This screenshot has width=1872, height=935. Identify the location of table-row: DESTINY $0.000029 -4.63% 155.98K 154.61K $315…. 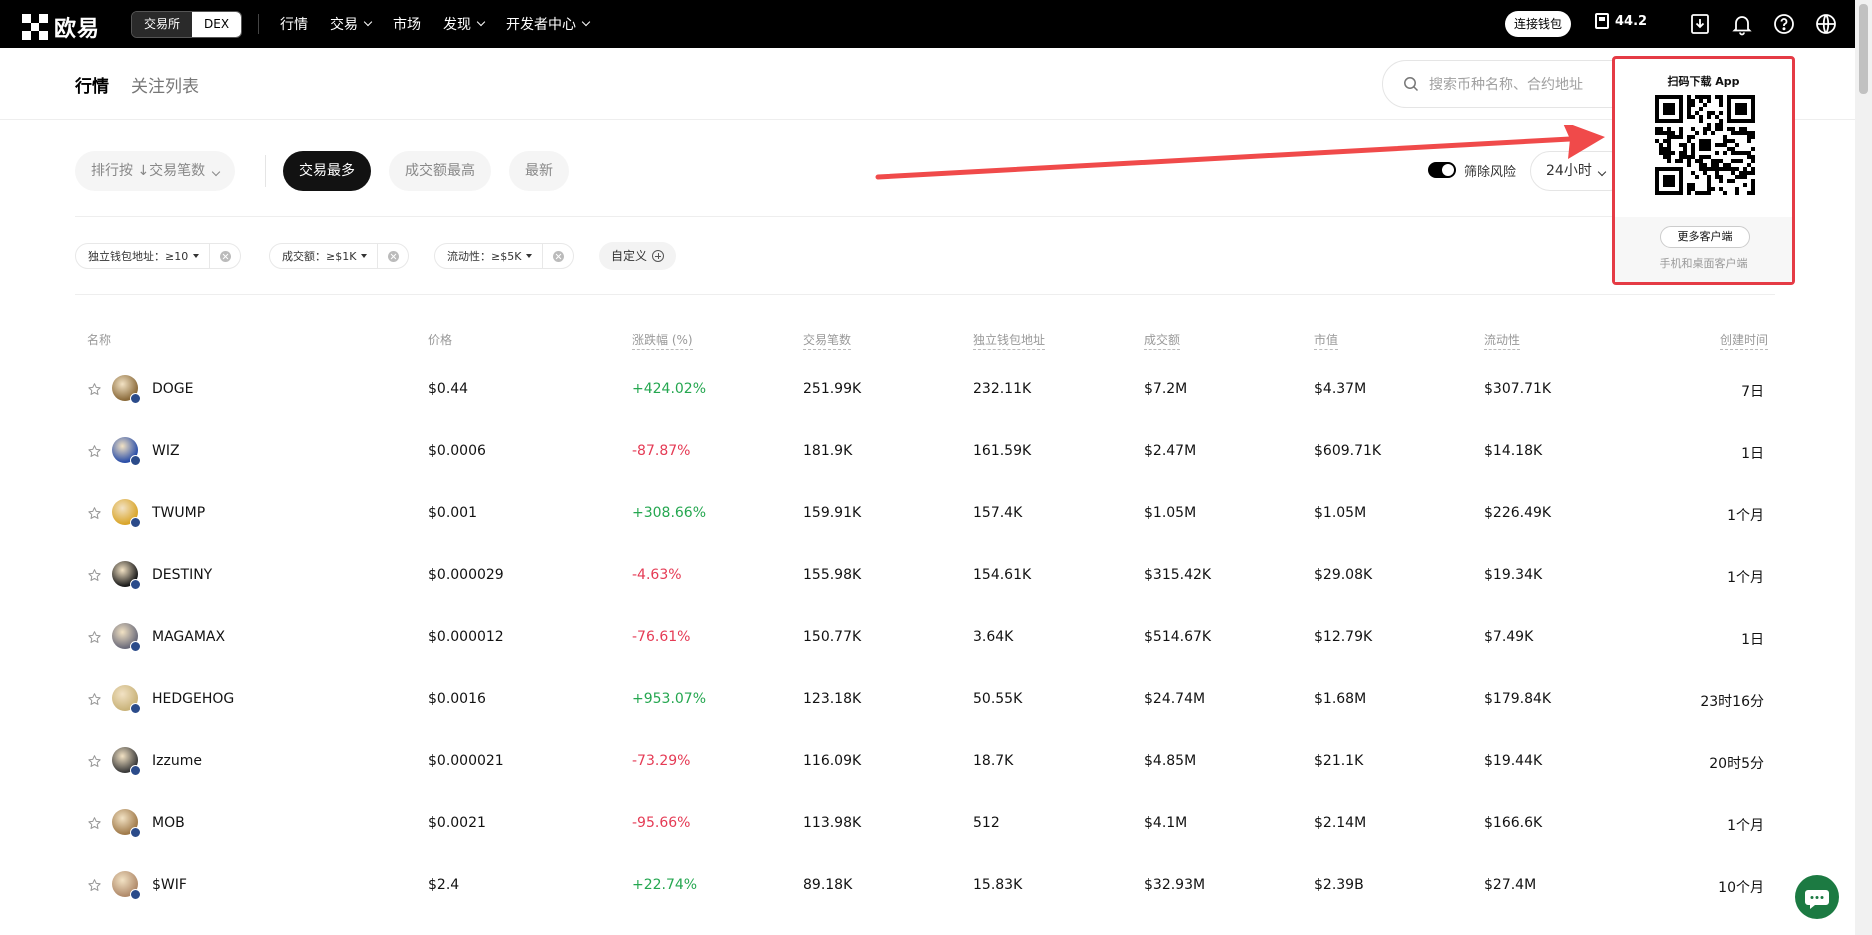
(925, 576).